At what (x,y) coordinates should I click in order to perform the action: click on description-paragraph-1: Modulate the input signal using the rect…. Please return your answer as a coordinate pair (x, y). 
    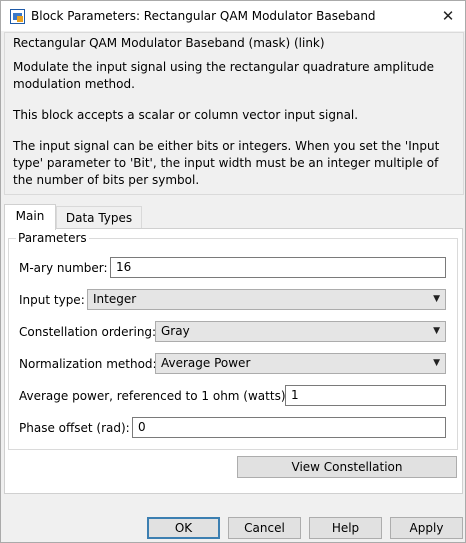
    Looking at the image, I should click on (224, 75).